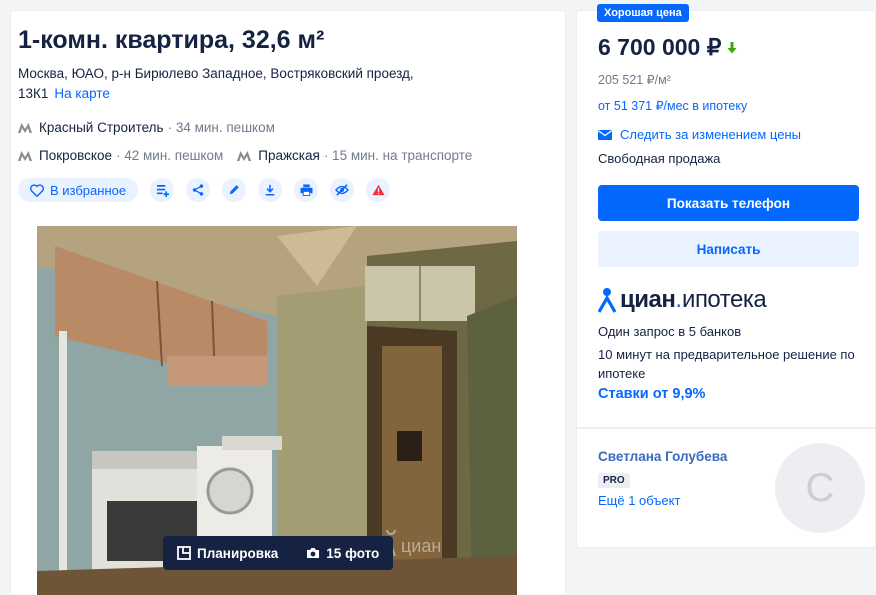 The image size is (876, 595). I want to click on heart-icon, so click(37, 190).